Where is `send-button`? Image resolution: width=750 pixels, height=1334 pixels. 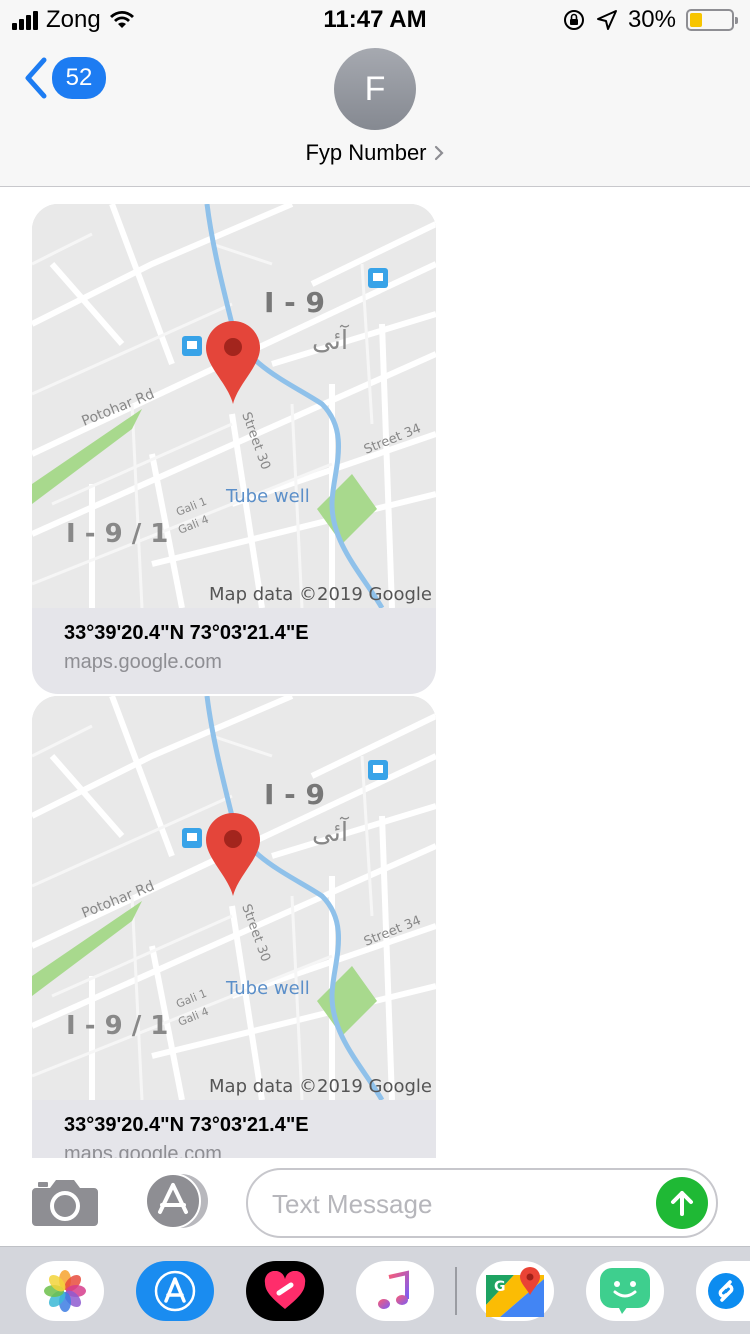
send-button is located at coordinates (682, 1203).